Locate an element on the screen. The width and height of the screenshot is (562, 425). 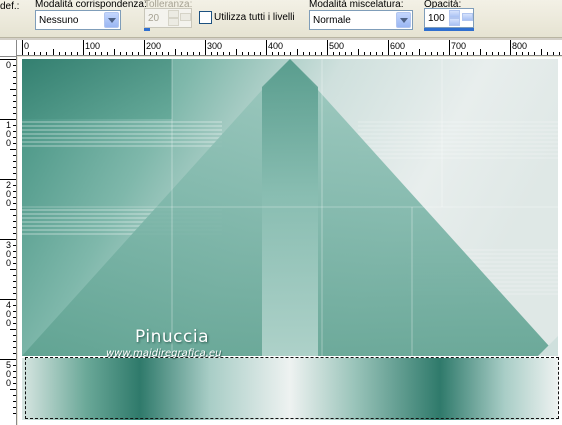
blend-mode-select: Normale is located at coordinates (361, 20).